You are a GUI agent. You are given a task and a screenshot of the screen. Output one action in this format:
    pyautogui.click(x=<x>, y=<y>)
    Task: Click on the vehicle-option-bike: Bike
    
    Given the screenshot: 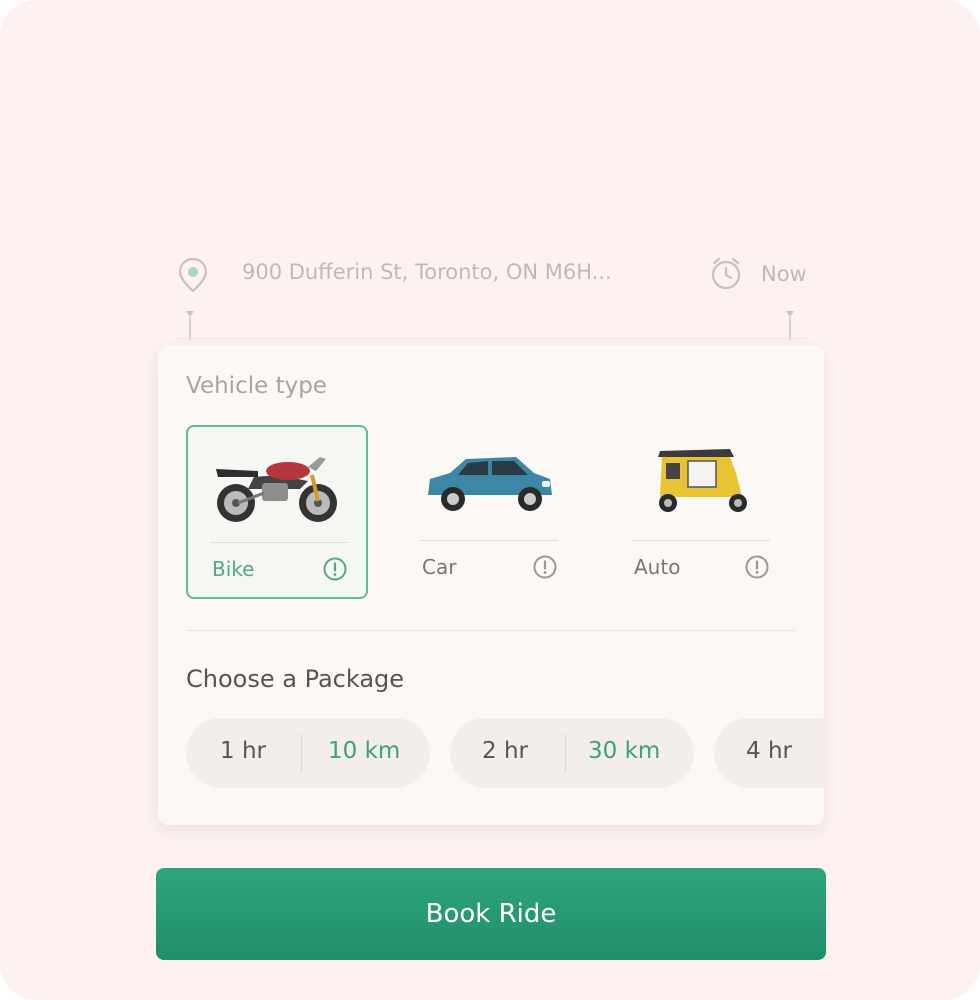 What is the action you would take?
    pyautogui.click(x=277, y=512)
    